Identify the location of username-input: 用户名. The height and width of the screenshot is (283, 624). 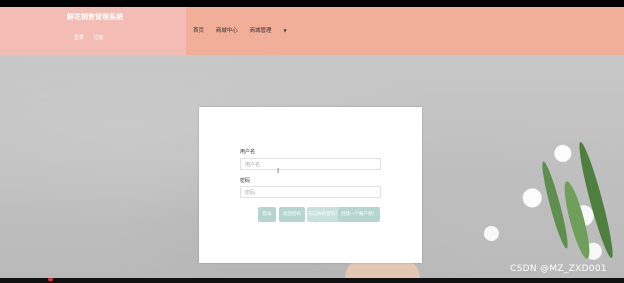
(310, 164).